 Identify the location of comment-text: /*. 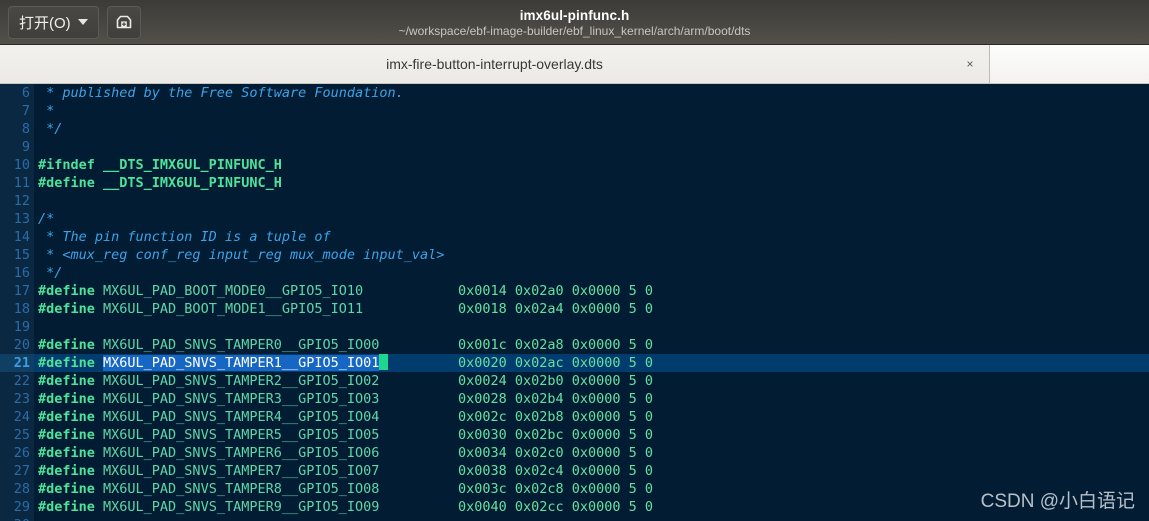
(46, 219).